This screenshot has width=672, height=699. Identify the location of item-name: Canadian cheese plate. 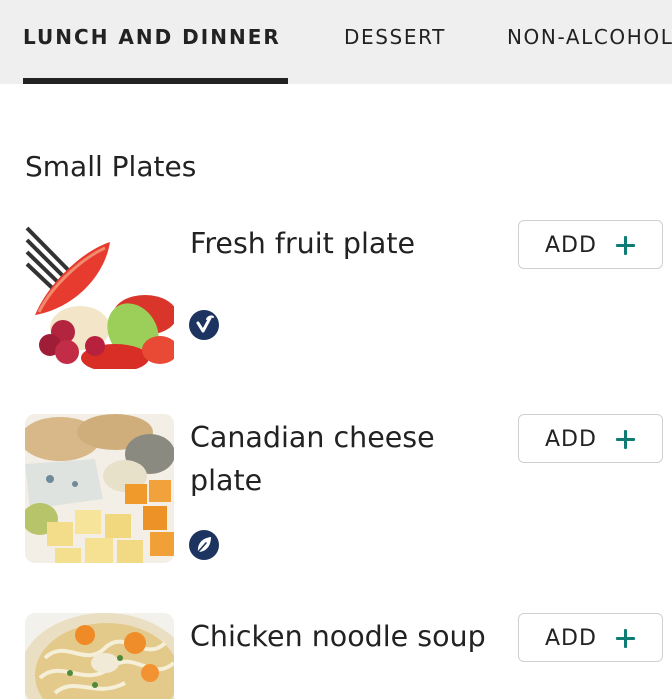
(312, 459).